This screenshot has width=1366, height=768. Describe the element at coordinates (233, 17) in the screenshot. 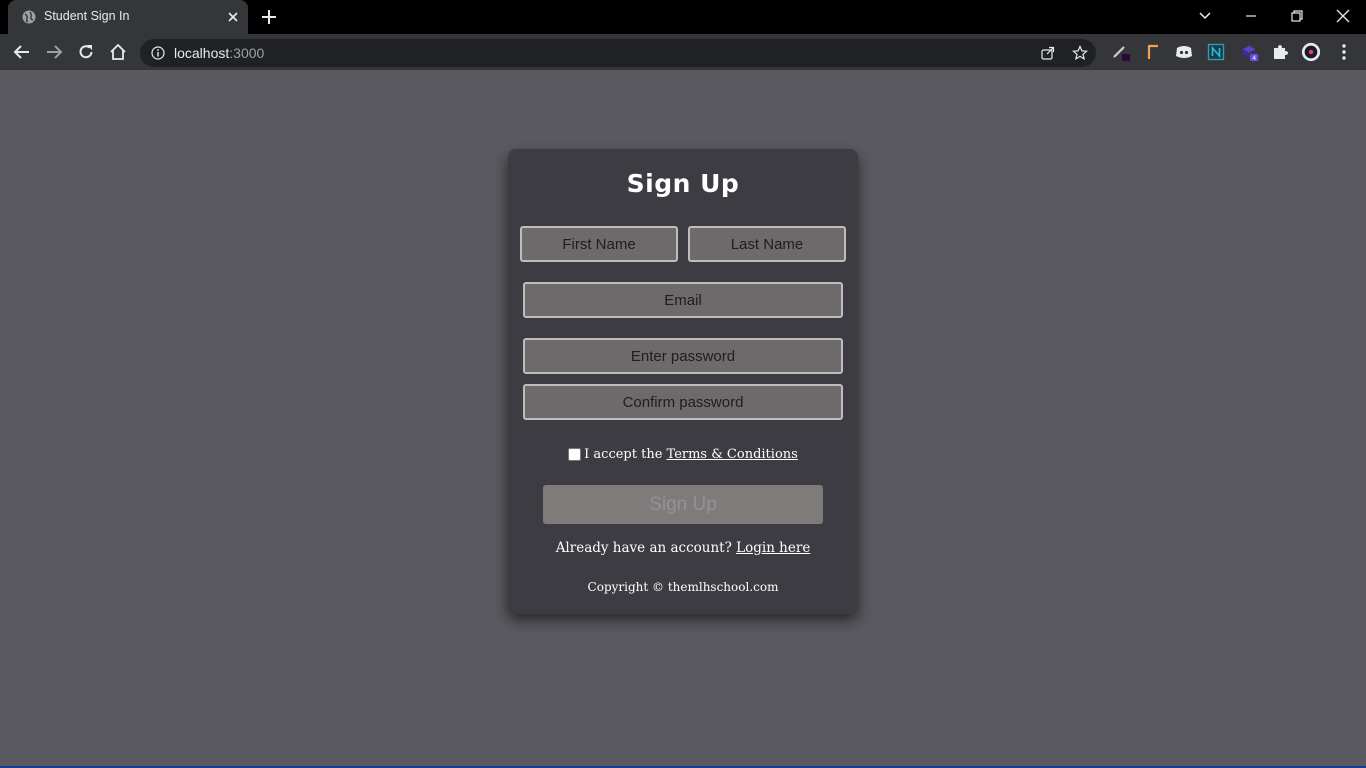

I see `close-tab-icon` at that location.